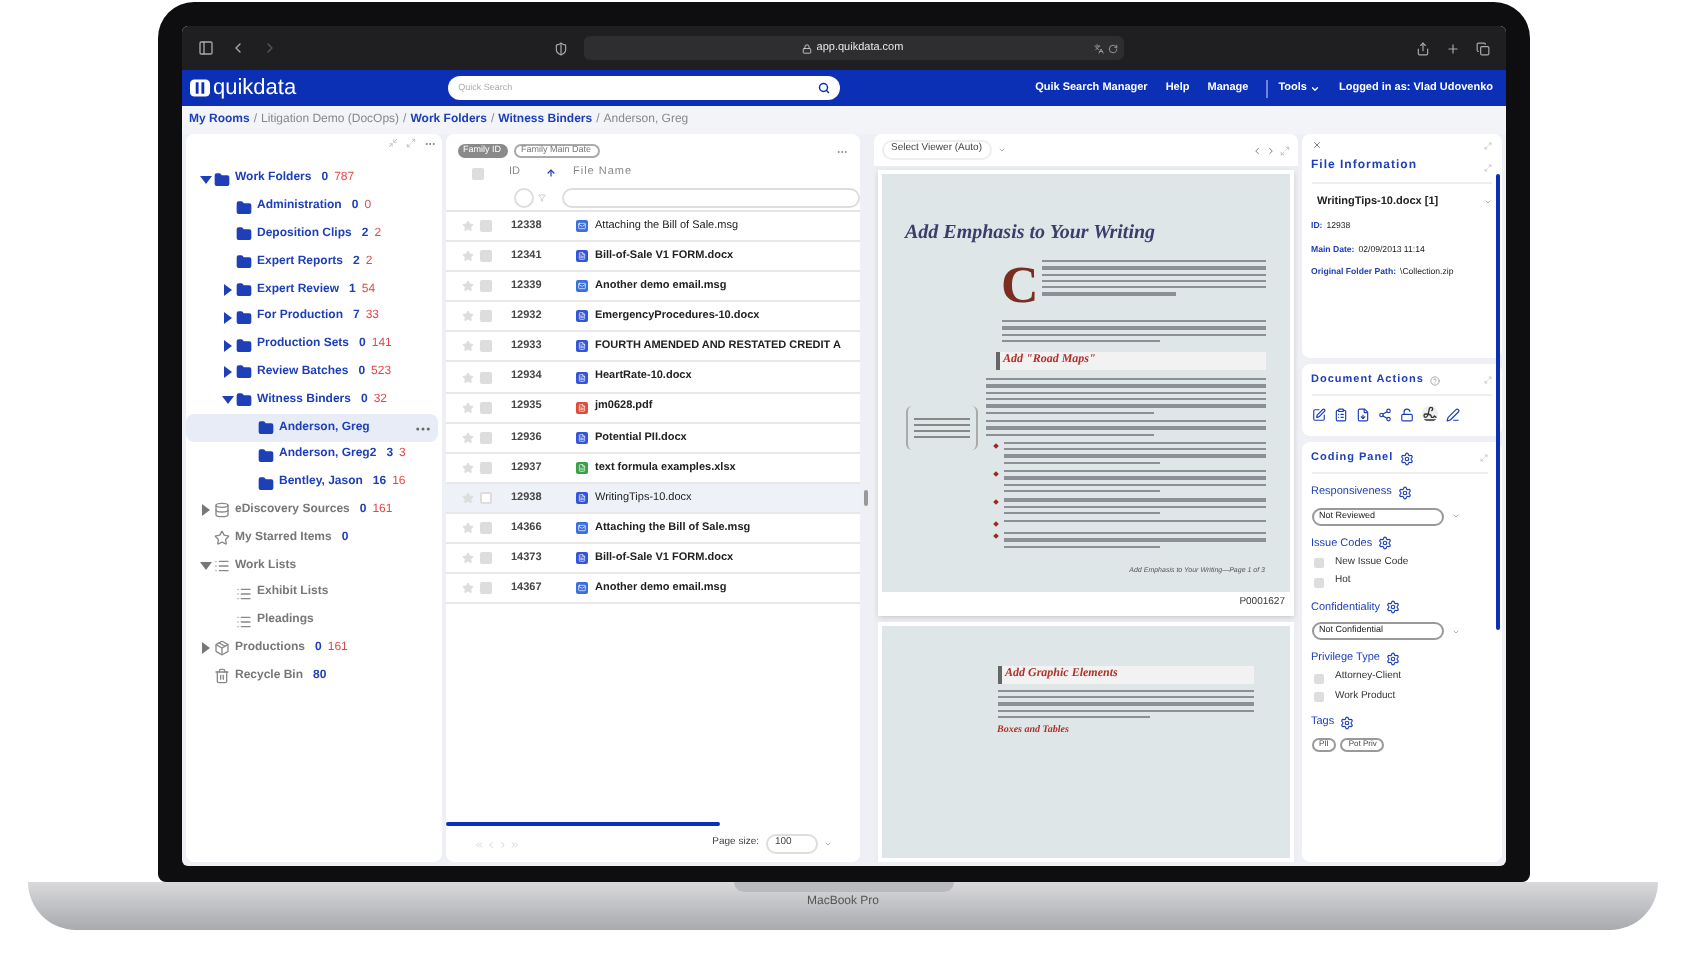 This screenshot has height=966, width=1686. Describe the element at coordinates (1031, 234) in the screenshot. I see `document-title: Add Emphasis to Your Writing` at that location.